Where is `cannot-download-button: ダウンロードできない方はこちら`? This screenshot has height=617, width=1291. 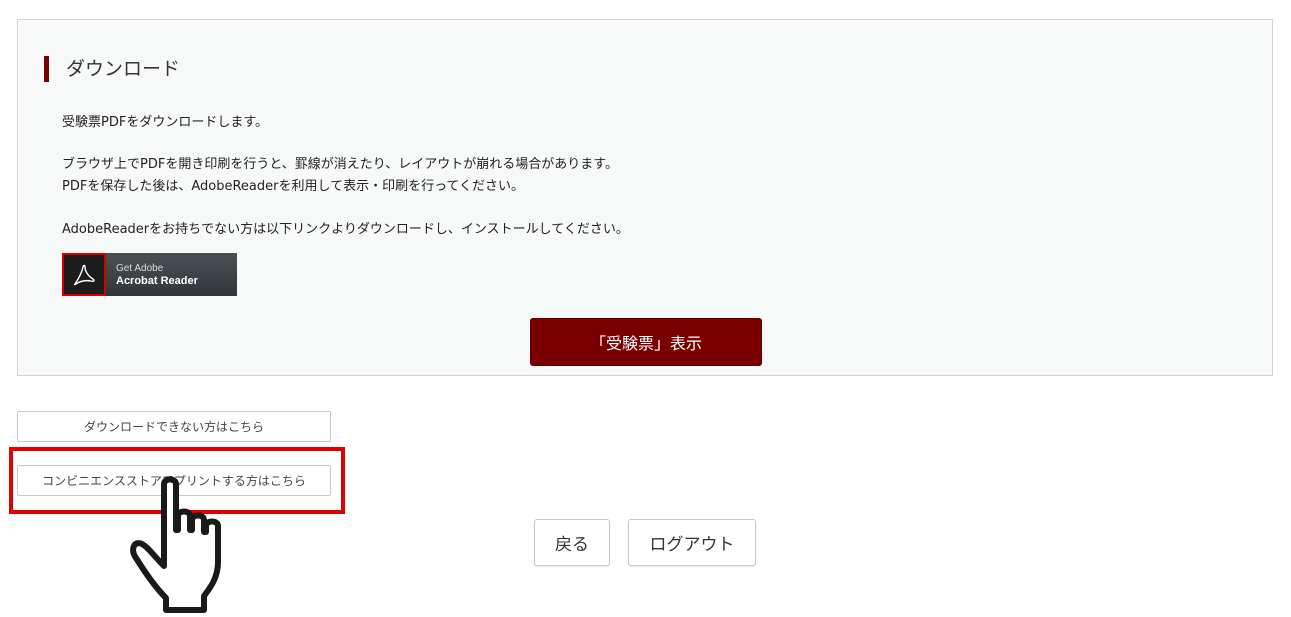
cannot-download-button: ダウンロードできない方はこちら is located at coordinates (174, 426).